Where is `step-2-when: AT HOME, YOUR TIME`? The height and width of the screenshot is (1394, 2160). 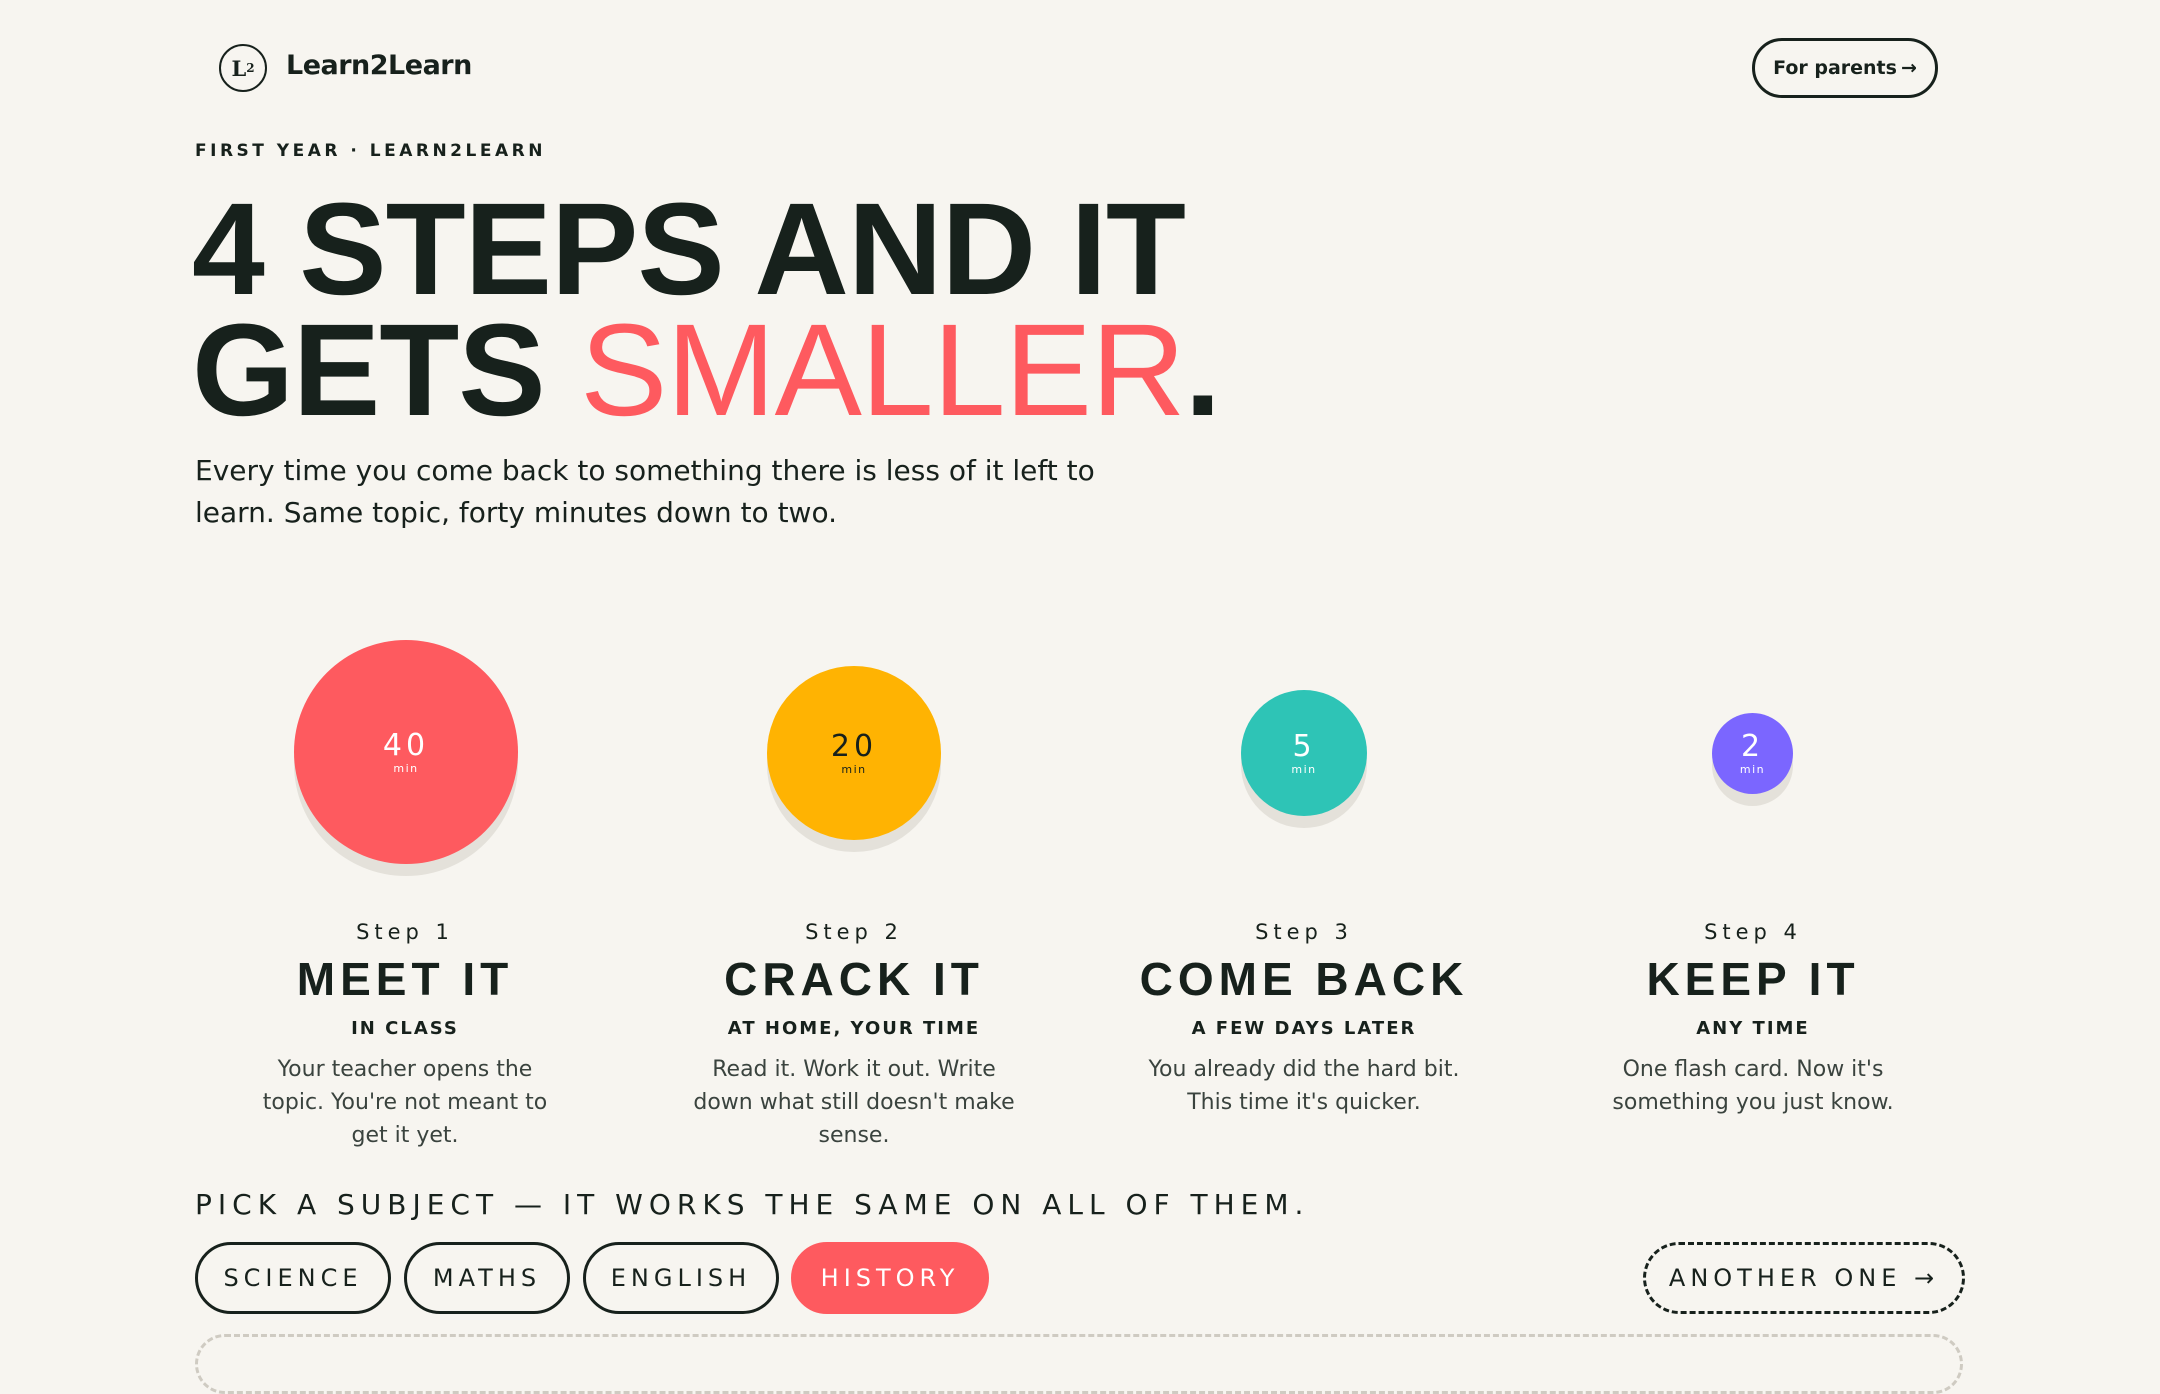 step-2-when: AT HOME, YOUR TIME is located at coordinates (854, 1028).